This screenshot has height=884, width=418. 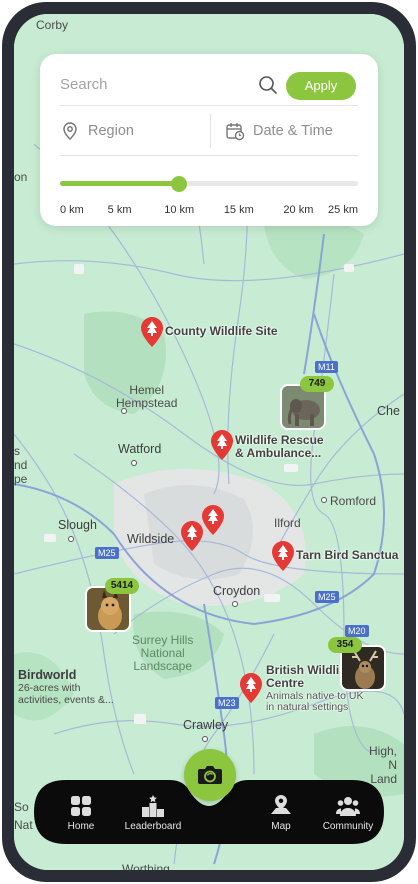 What do you see at coordinates (348, 817) in the screenshot?
I see `nav-item-community: Community` at bounding box center [348, 817].